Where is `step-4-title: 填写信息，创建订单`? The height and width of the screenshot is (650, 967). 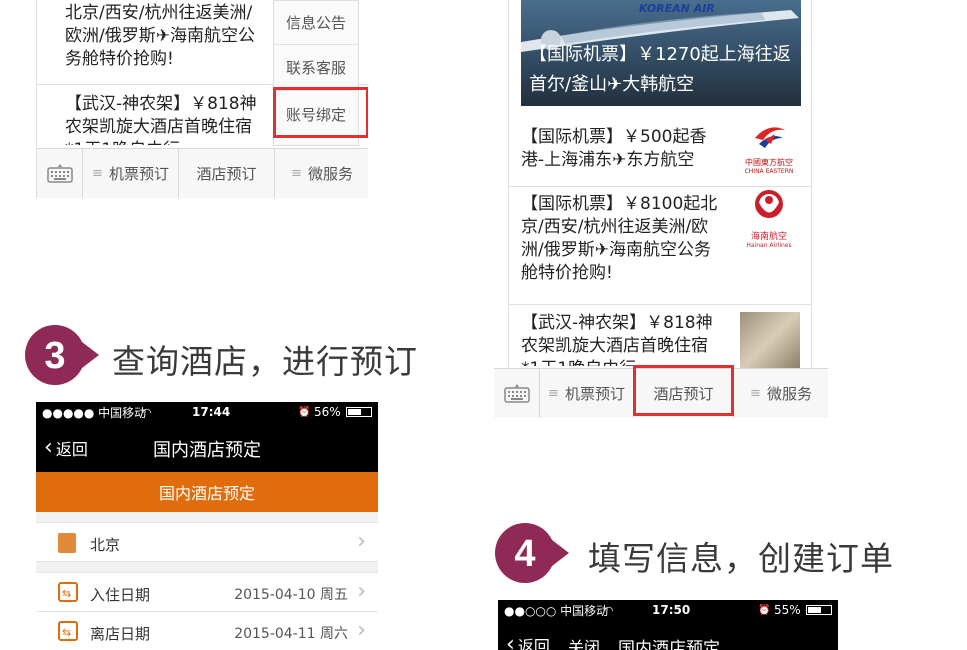 step-4-title: 填写信息，创建订单 is located at coordinates (741, 558).